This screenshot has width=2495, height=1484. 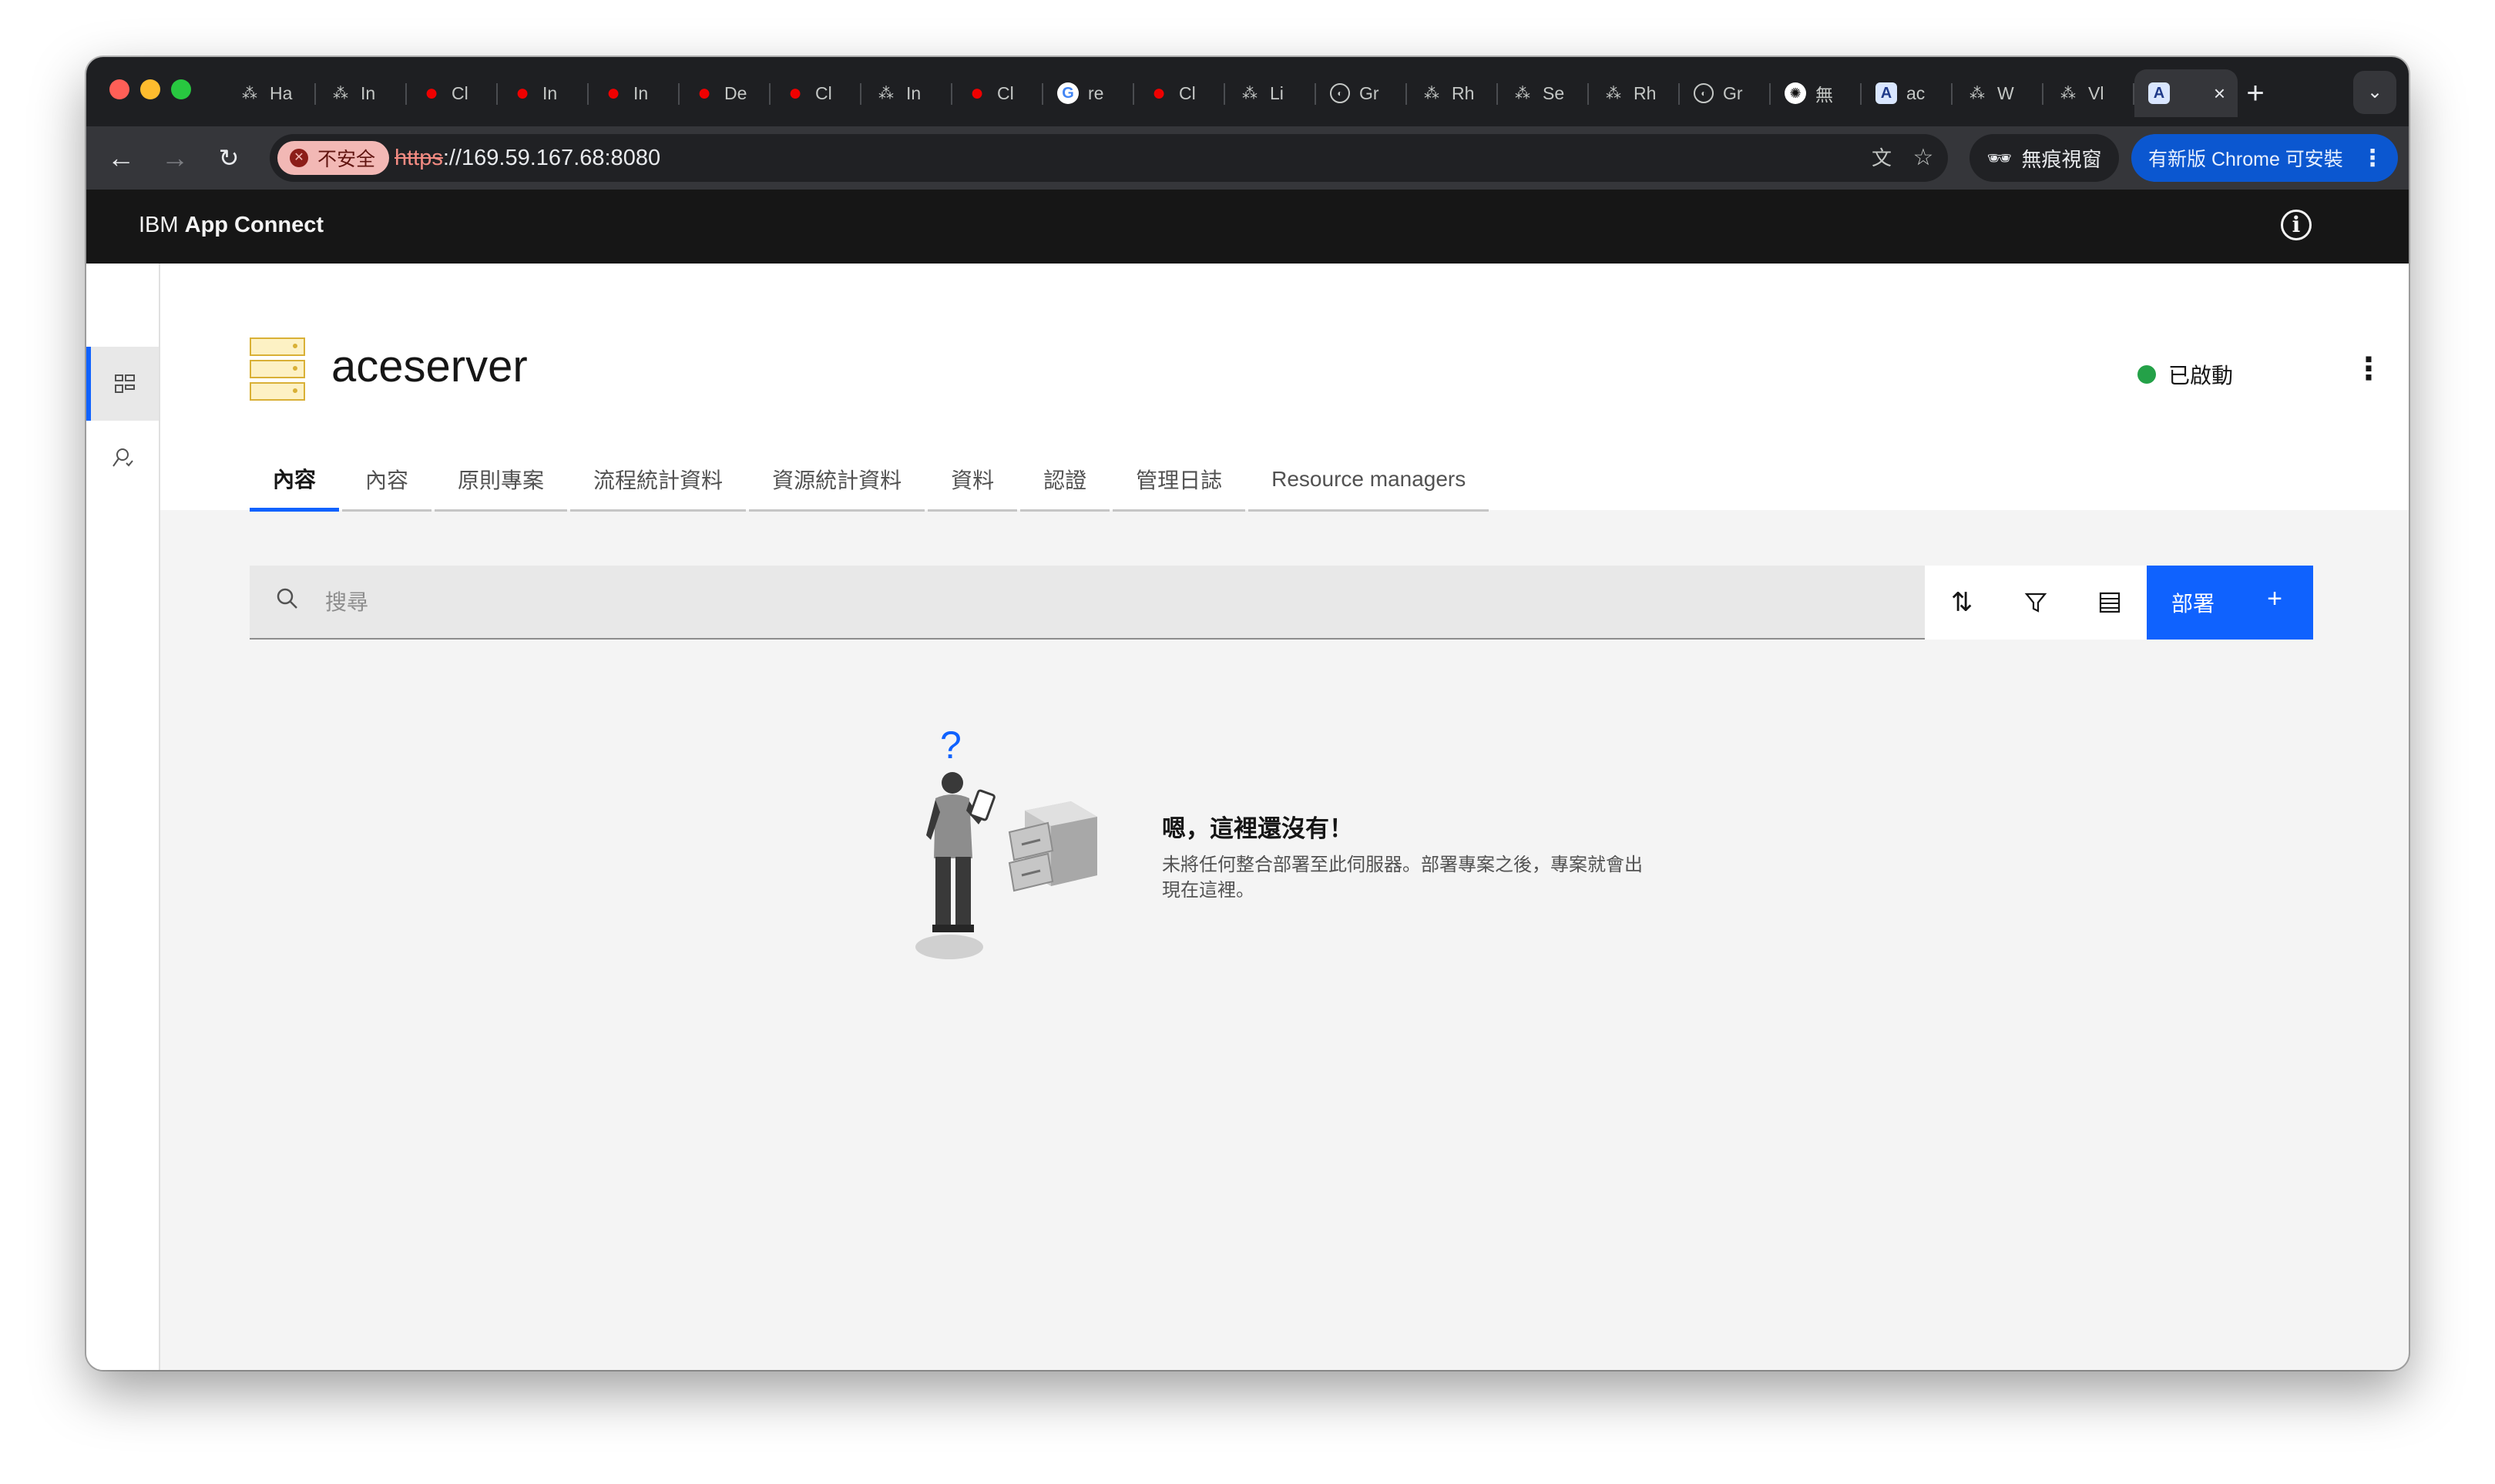 What do you see at coordinates (1270, 93) in the screenshot?
I see `browser-tab: ⁂ Li` at bounding box center [1270, 93].